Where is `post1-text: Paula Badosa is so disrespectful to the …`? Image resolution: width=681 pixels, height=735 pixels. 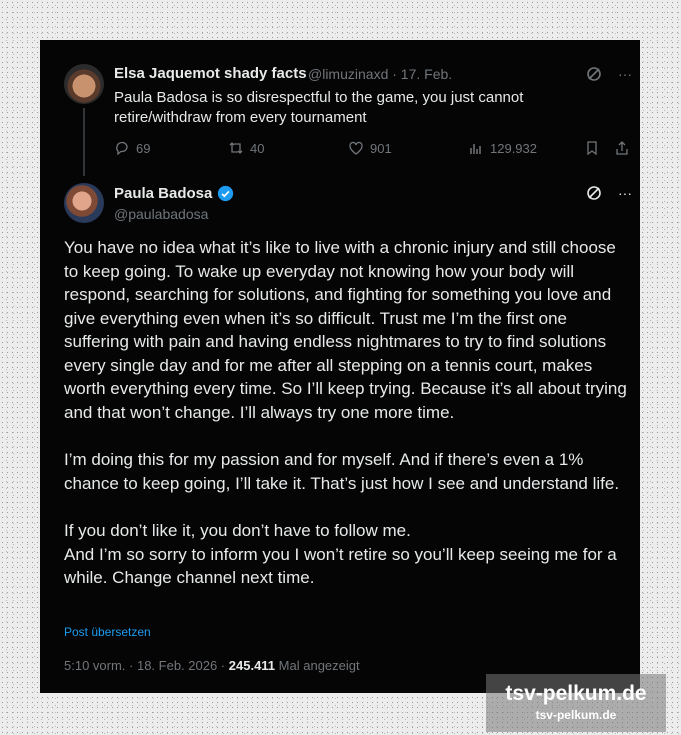
post1-text: Paula Badosa is so disrespectful to the … is located at coordinates (319, 107).